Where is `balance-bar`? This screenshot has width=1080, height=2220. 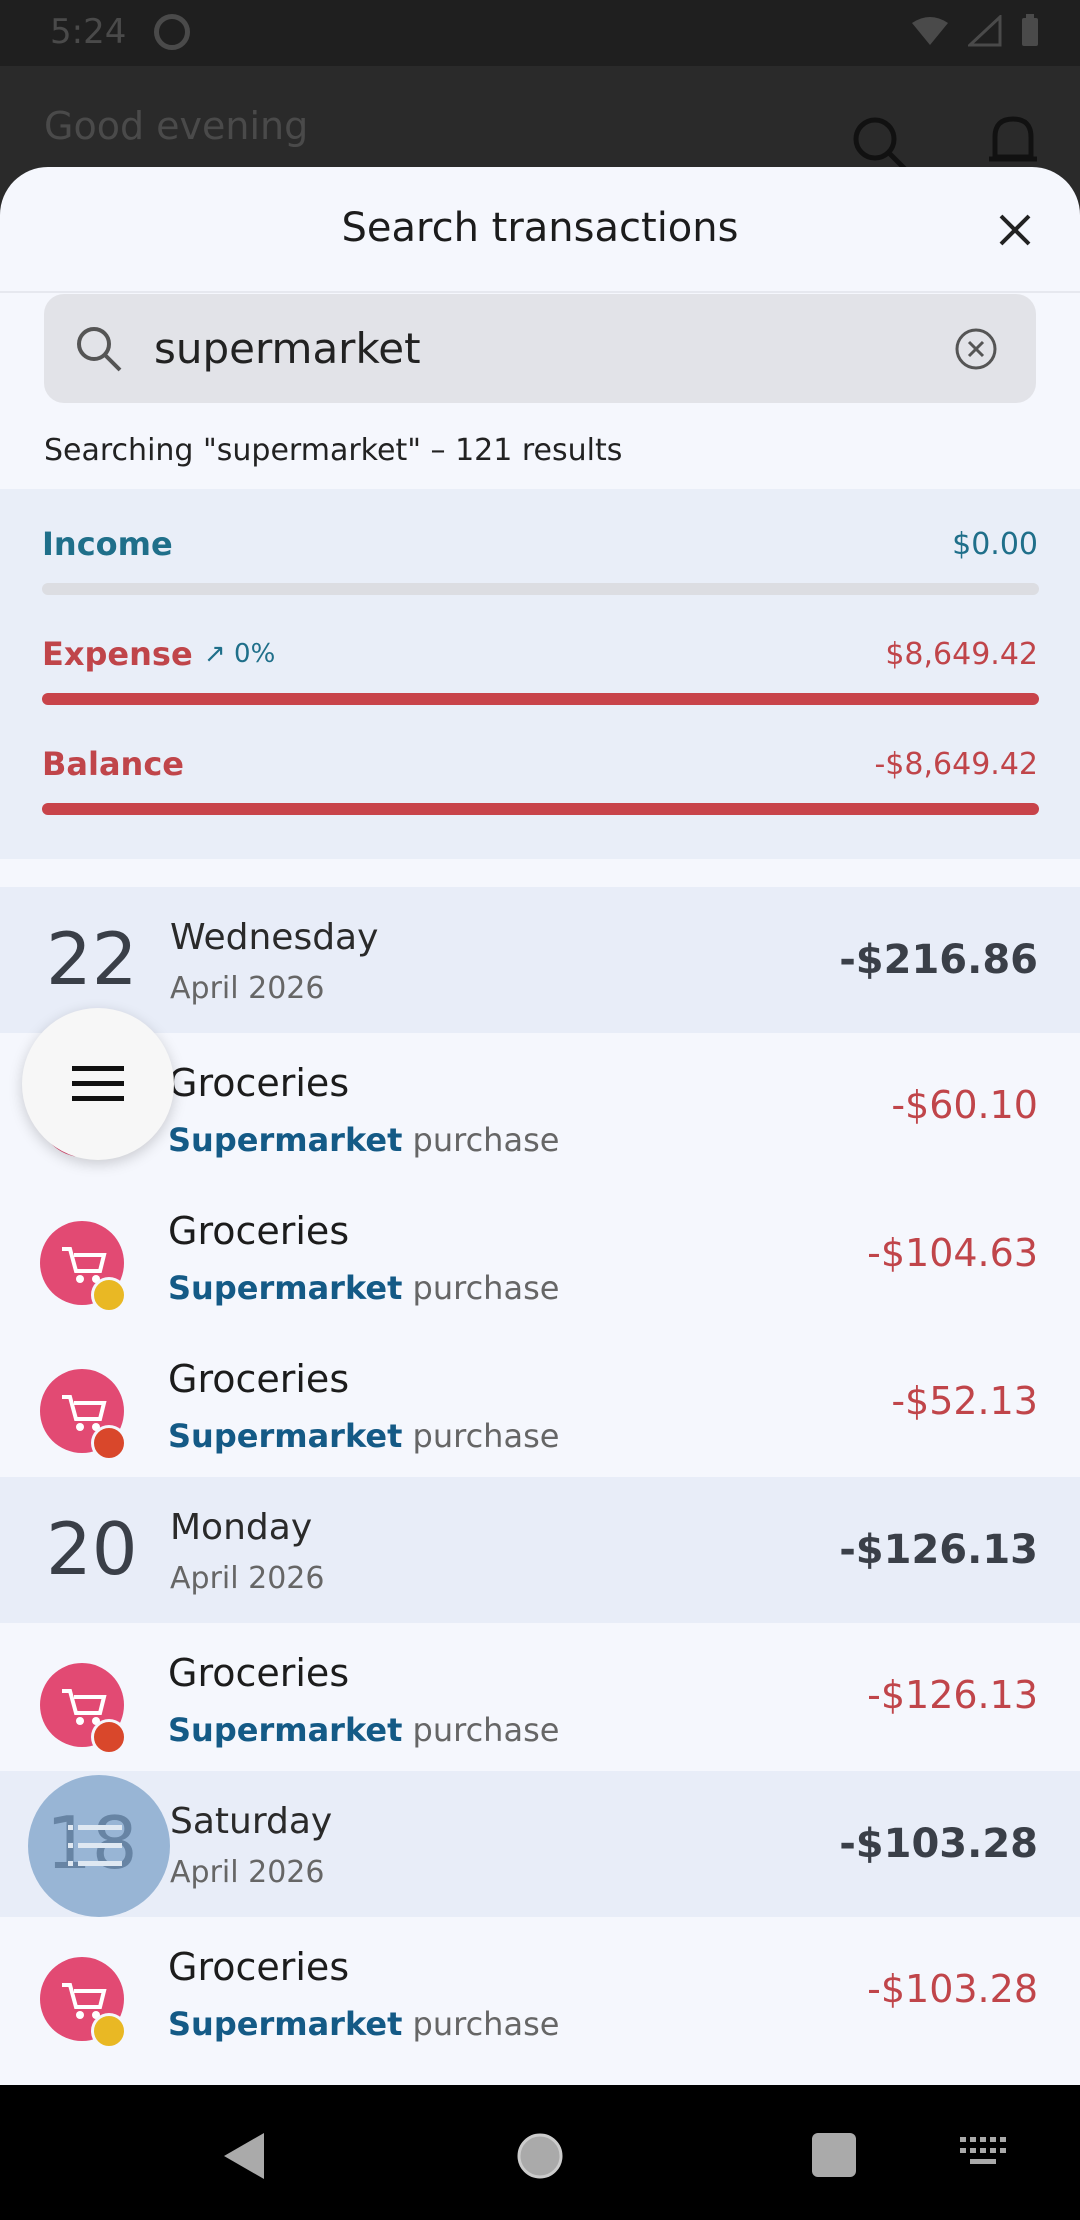
balance-bar is located at coordinates (540, 809).